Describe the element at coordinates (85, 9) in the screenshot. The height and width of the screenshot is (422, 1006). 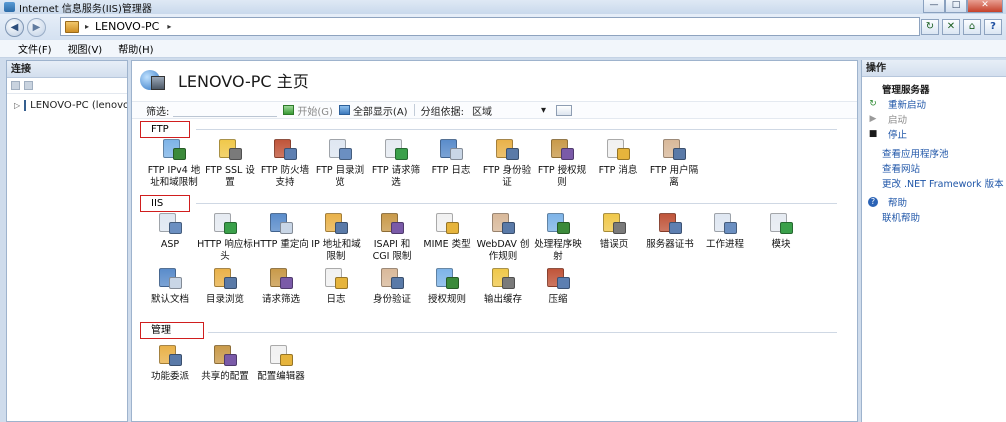
I see `window-title: Internet 信息服务(IIS)管理器` at that location.